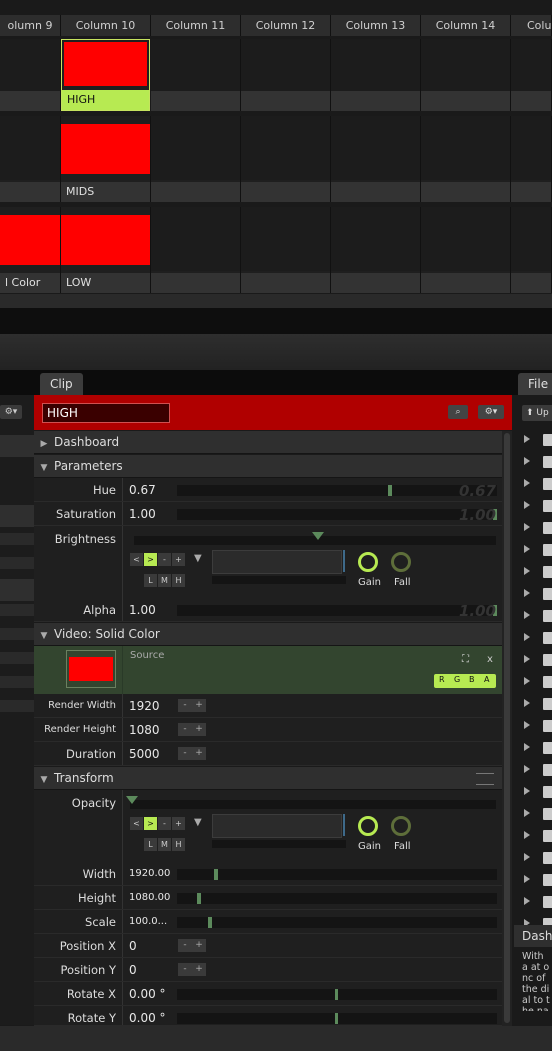 The width and height of the screenshot is (552, 1051). What do you see at coordinates (276, 301) in the screenshot?
I see `grid-scrollbar` at bounding box center [276, 301].